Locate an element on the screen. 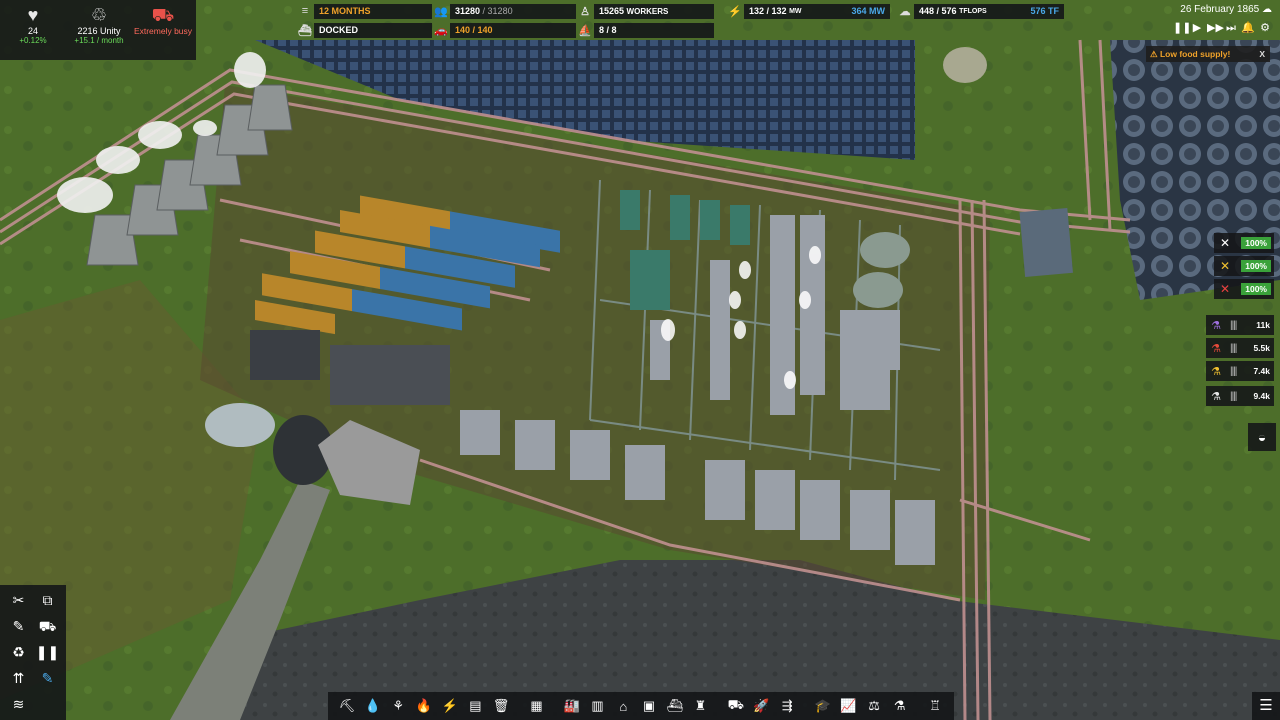 This screenshot has width=1280, height=720. fastest-forward-icon: ⏭ is located at coordinates (1231, 28).